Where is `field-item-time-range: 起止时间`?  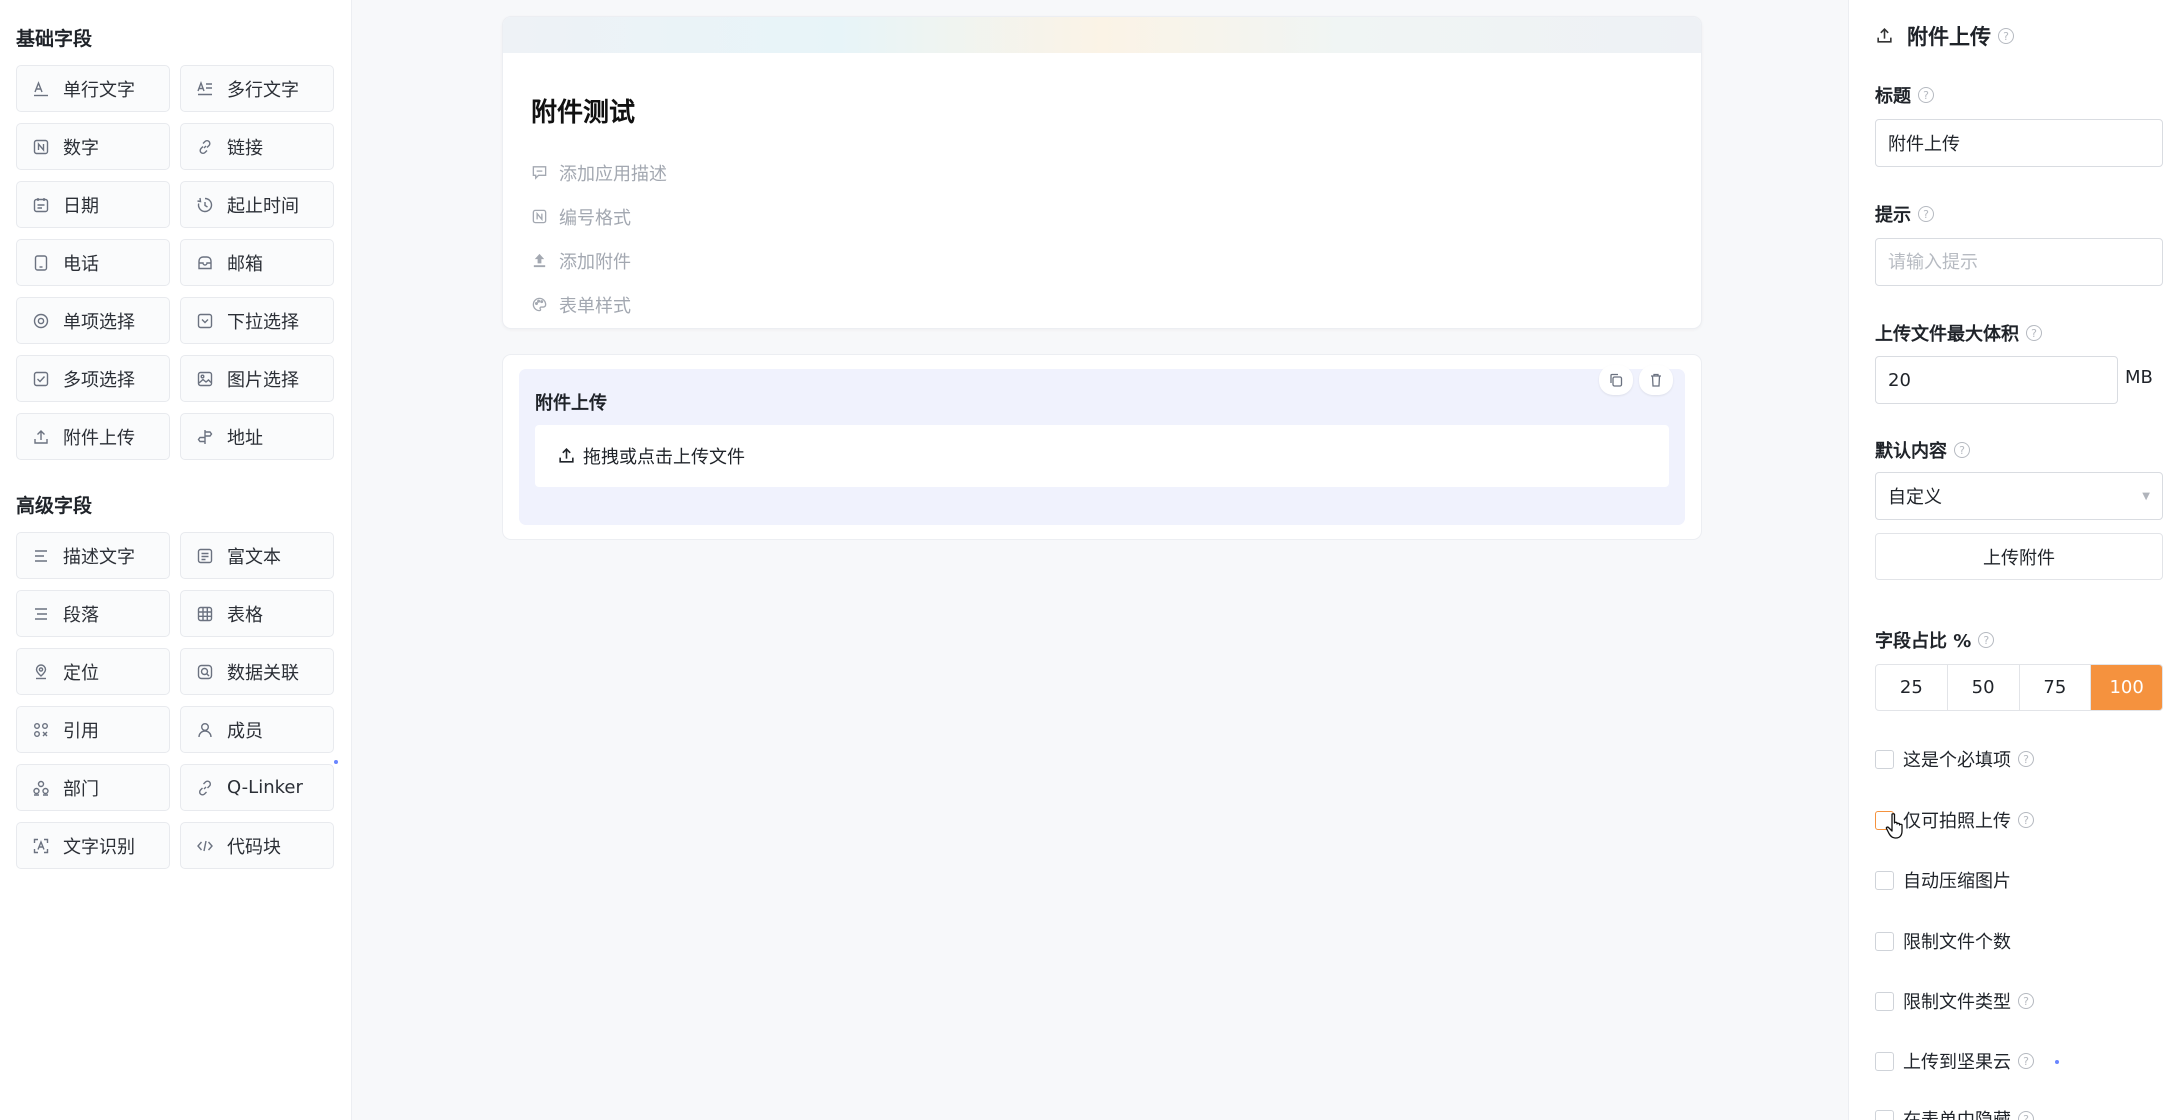 field-item-time-range: 起止时间 is located at coordinates (257, 204).